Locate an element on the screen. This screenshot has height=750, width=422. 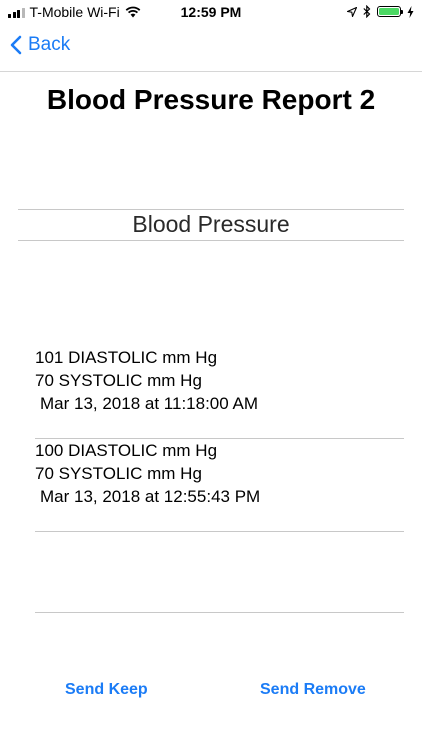
diastolic-value: 100 DIASTOLIC mm Hg is located at coordinates (126, 450).